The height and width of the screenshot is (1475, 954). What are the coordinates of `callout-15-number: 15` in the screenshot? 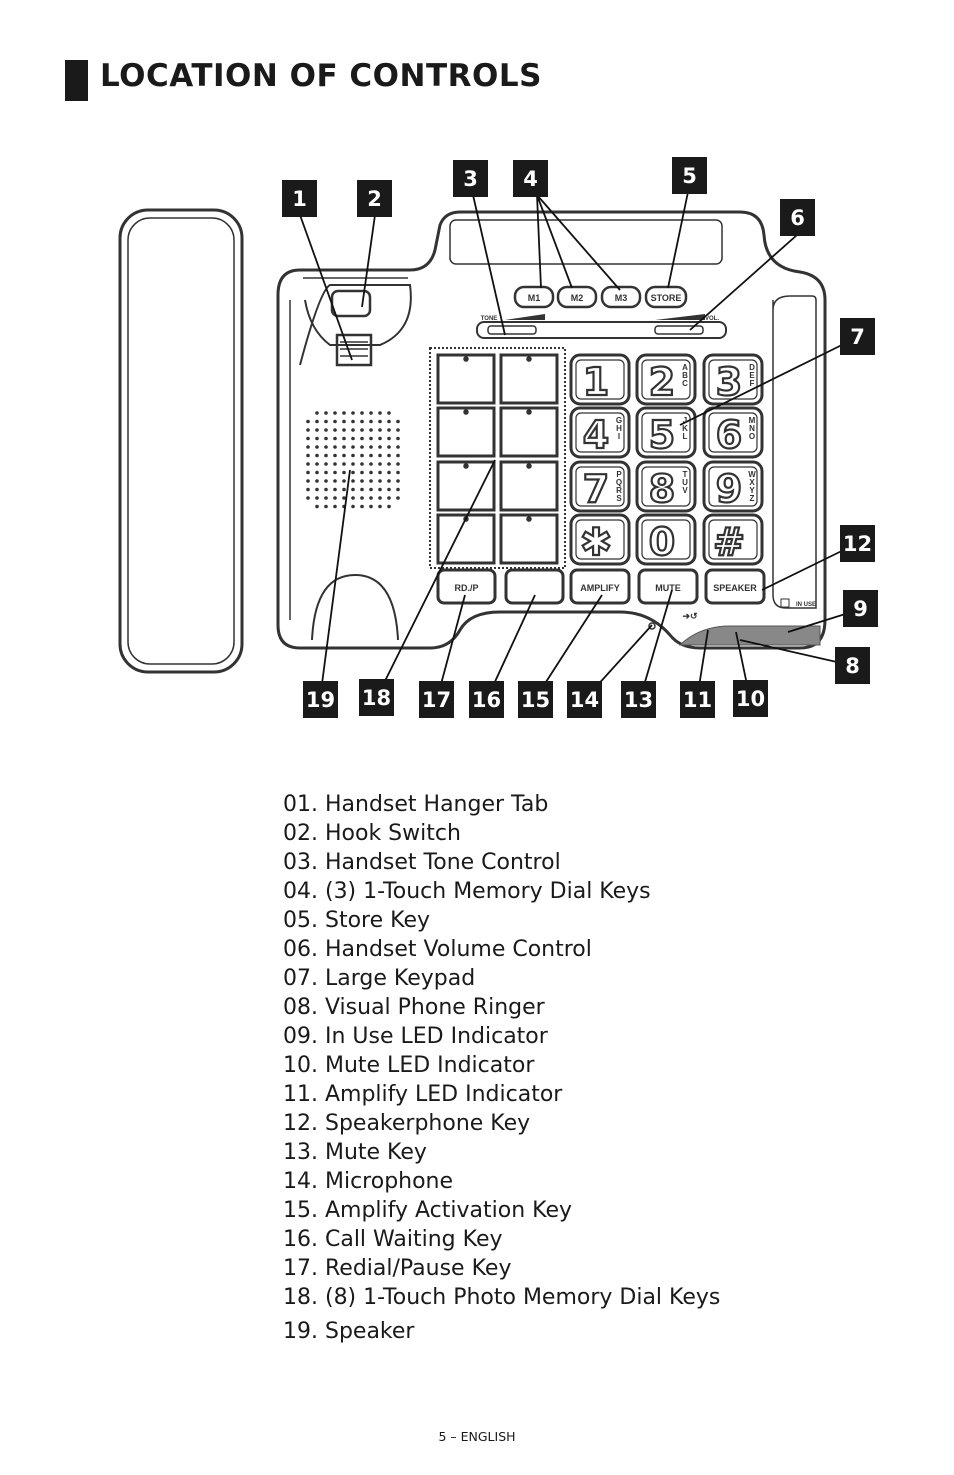 It's located at (535, 700).